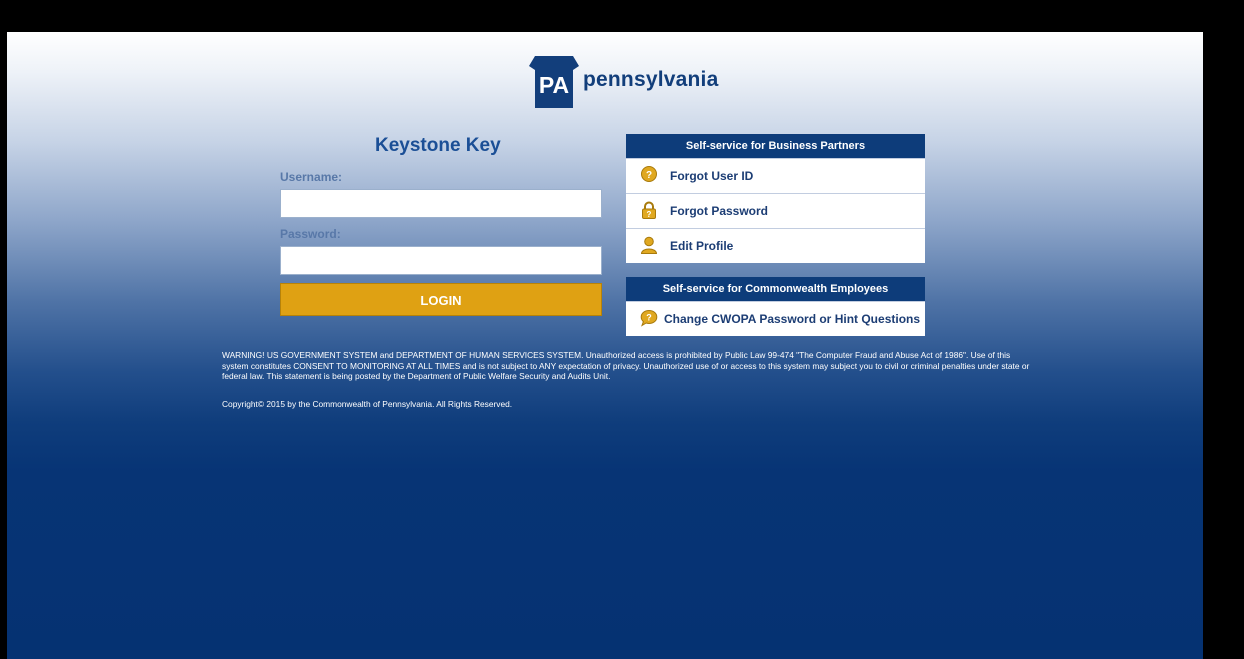  I want to click on edit-profile-label: Edit Profile, so click(702, 246).